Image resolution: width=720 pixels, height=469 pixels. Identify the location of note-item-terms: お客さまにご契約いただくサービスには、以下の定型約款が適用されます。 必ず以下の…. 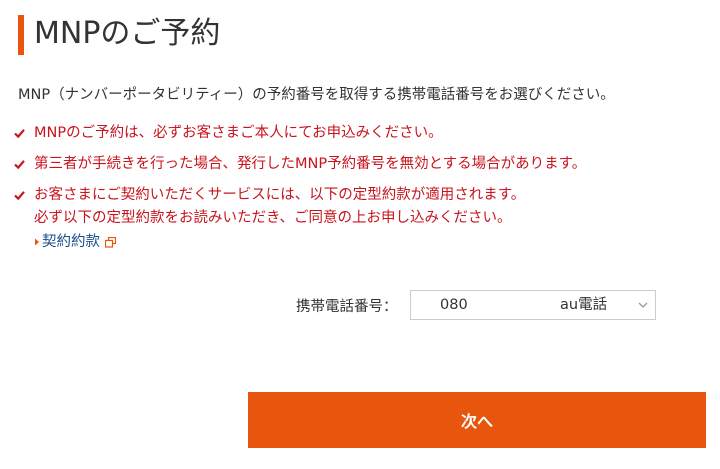
(300, 219).